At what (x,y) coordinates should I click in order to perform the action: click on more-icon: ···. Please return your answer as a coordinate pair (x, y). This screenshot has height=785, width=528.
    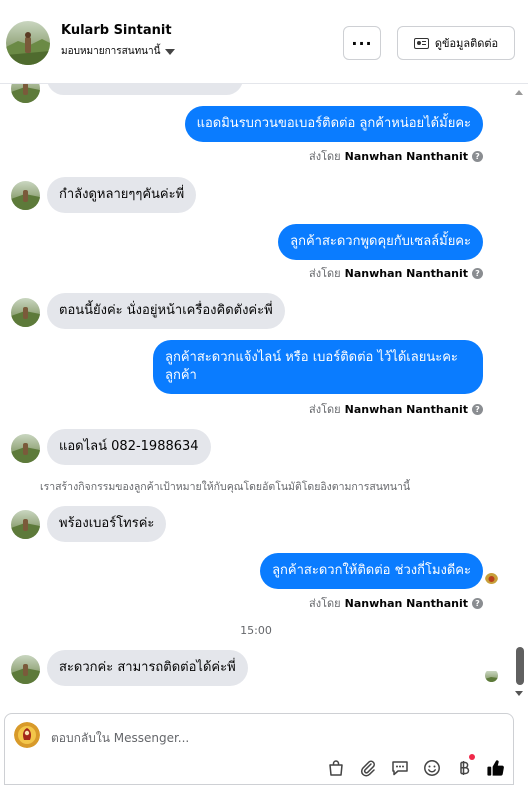
    Looking at the image, I should click on (362, 43).